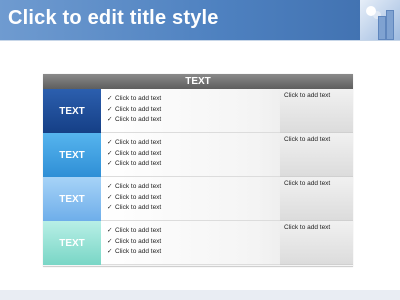  I want to click on title-bar: Click to edit title style, so click(200, 20).